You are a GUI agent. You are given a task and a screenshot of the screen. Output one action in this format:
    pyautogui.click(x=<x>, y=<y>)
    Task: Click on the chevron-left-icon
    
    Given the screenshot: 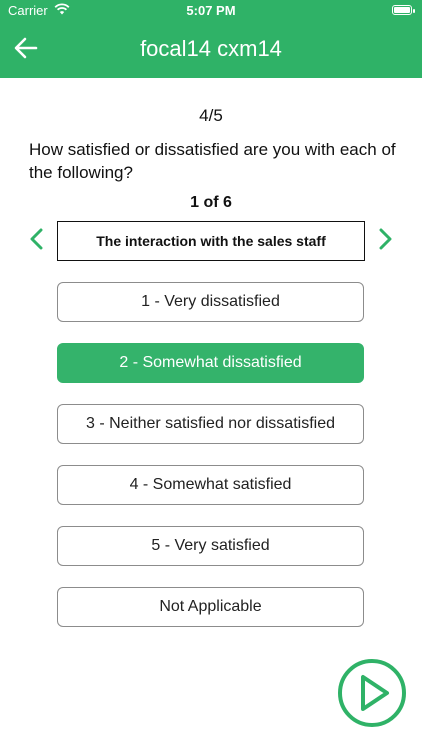 What is the action you would take?
    pyautogui.click(x=36, y=241)
    